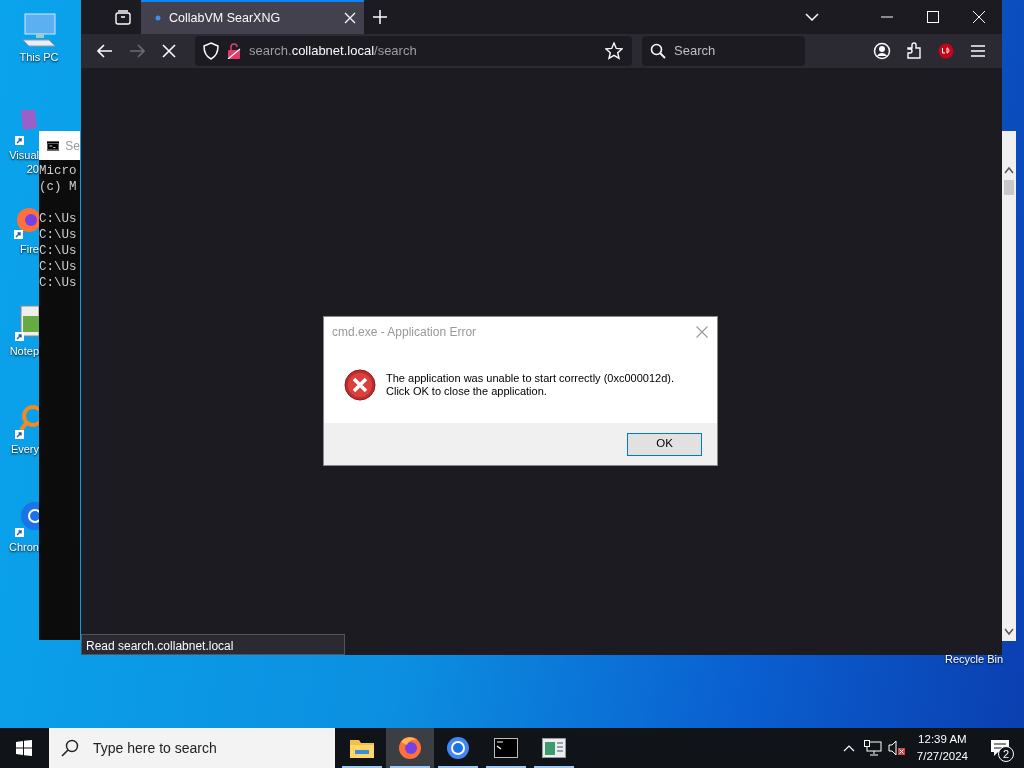 Image resolution: width=1024 pixels, height=768 pixels. What do you see at coordinates (882, 51) in the screenshot?
I see `account-icon` at bounding box center [882, 51].